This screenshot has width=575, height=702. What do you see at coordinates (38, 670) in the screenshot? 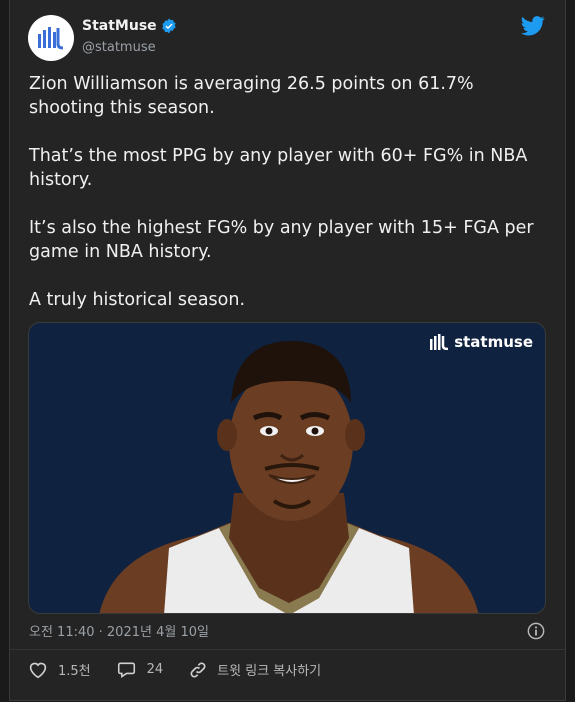
I see `heart-icon` at bounding box center [38, 670].